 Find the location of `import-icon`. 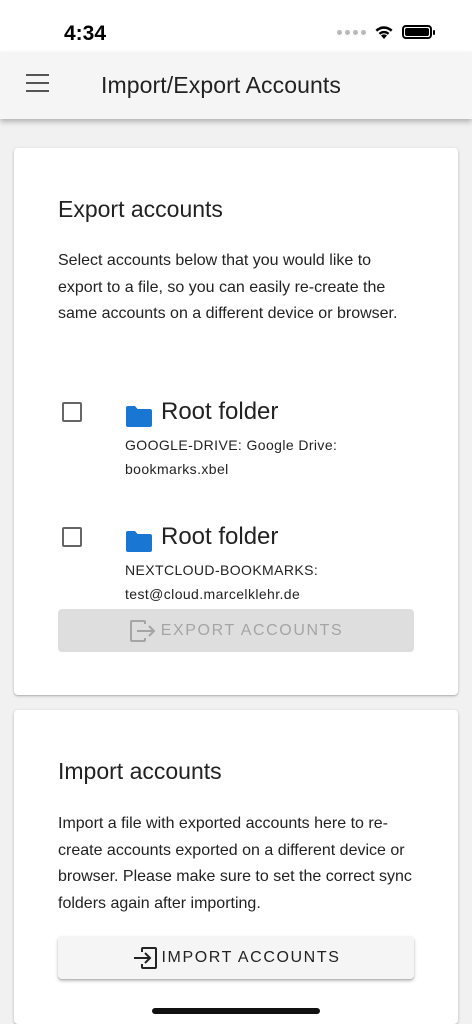

import-icon is located at coordinates (145, 957).